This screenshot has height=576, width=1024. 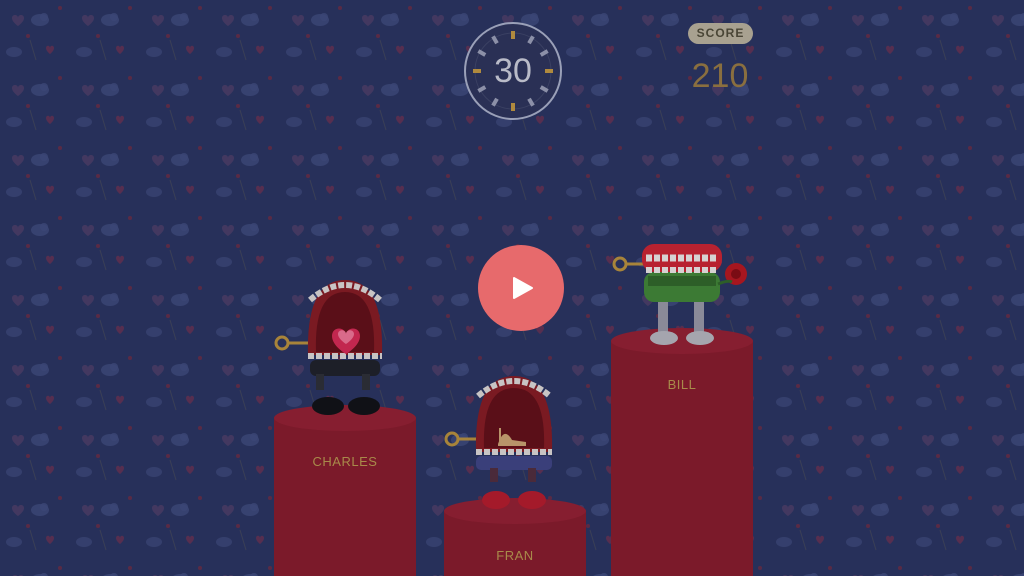 What do you see at coordinates (682, 452) in the screenshot?
I see `podium-bill: BILL` at bounding box center [682, 452].